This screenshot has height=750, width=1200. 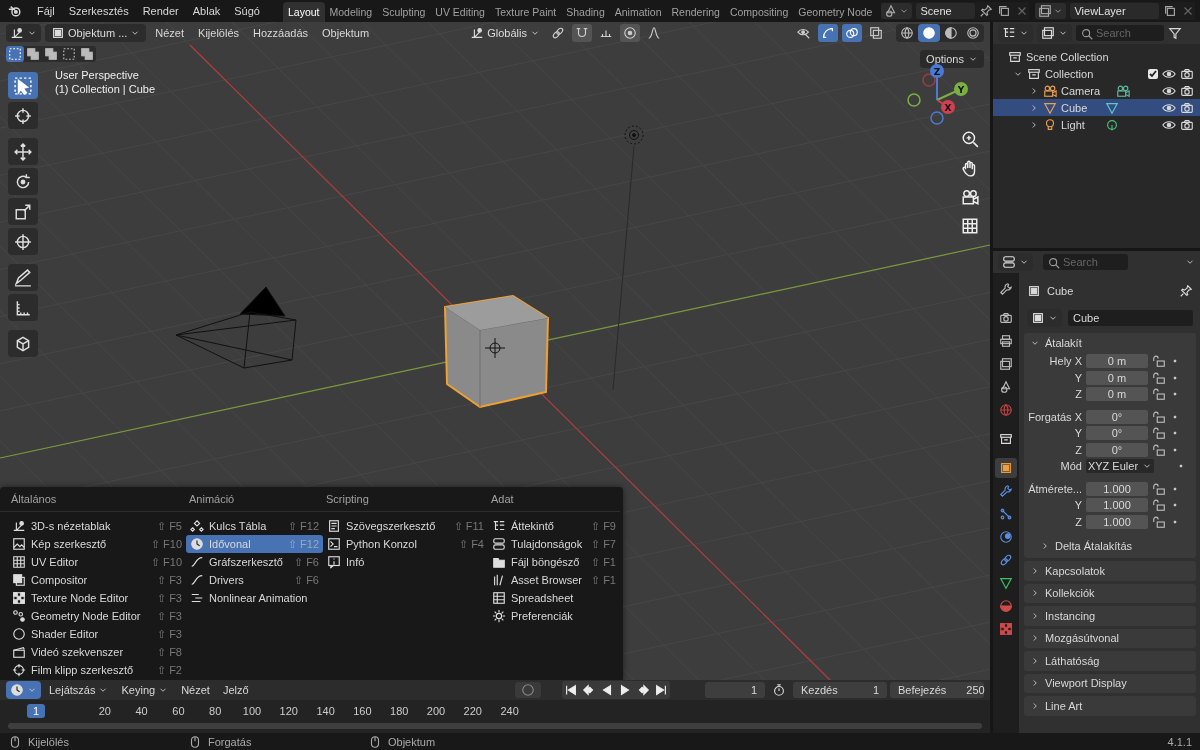 What do you see at coordinates (542, 616) in the screenshot?
I see `menu-item-label: Preferenciák` at bounding box center [542, 616].